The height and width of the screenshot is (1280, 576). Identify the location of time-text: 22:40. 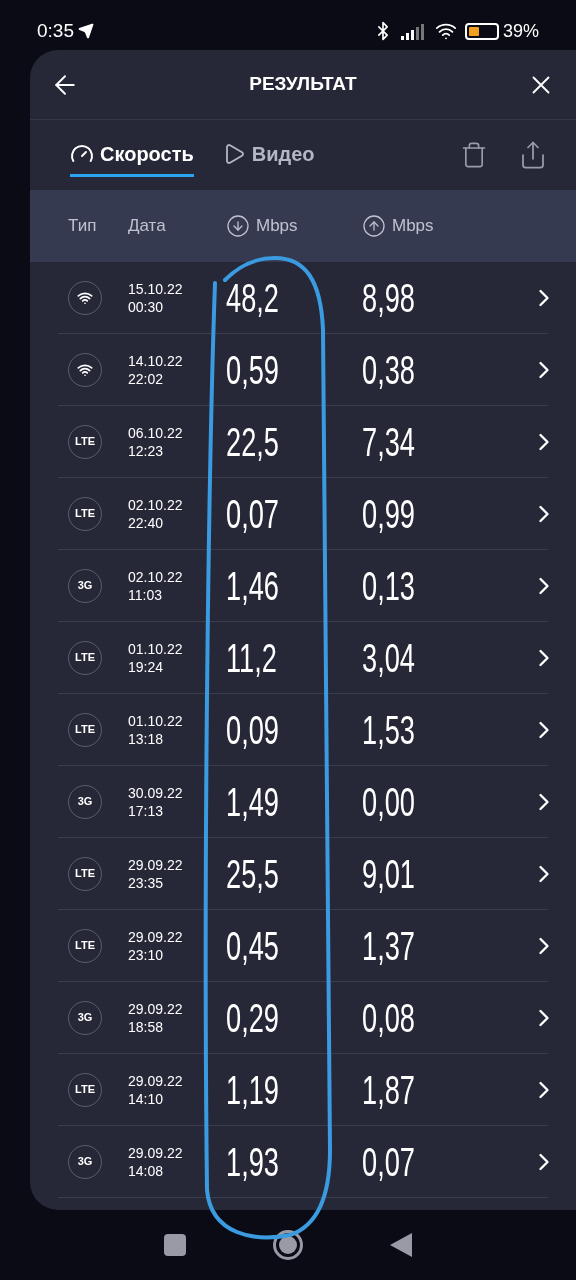
(146, 522).